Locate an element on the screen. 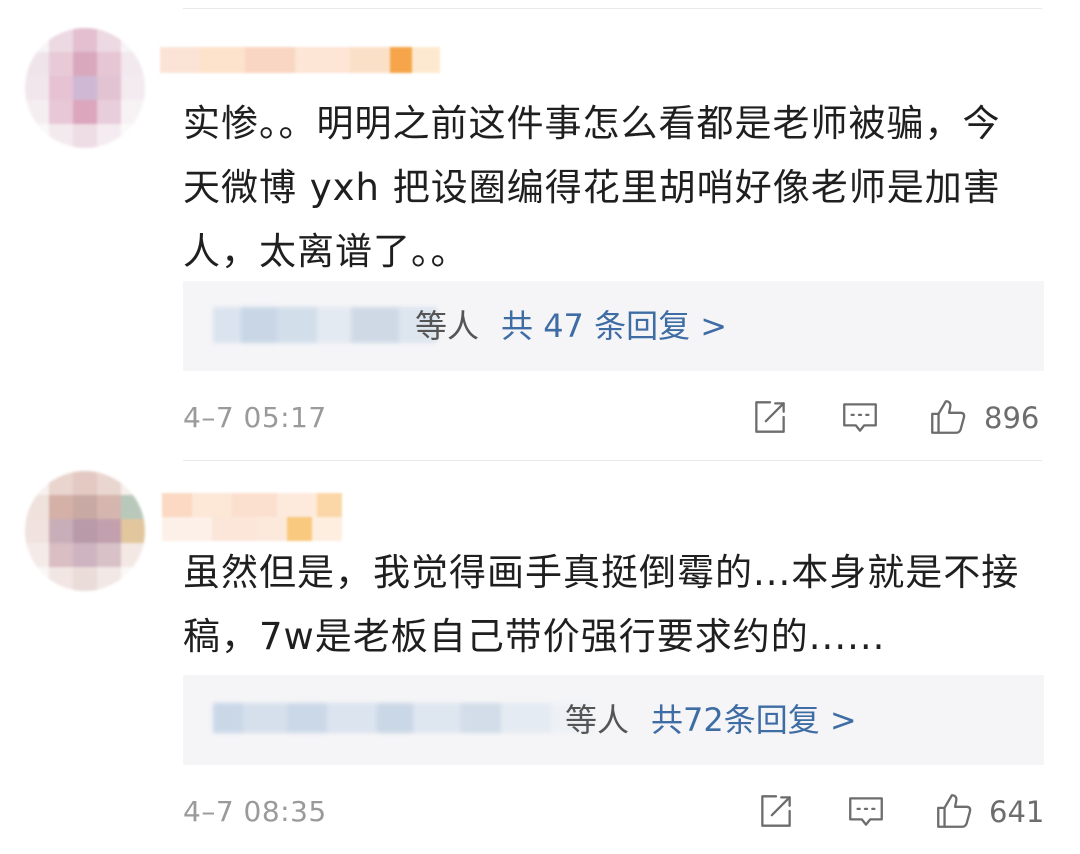 The image size is (1080, 854). reply-summary: 等人 共72条回复 > is located at coordinates (711, 720).